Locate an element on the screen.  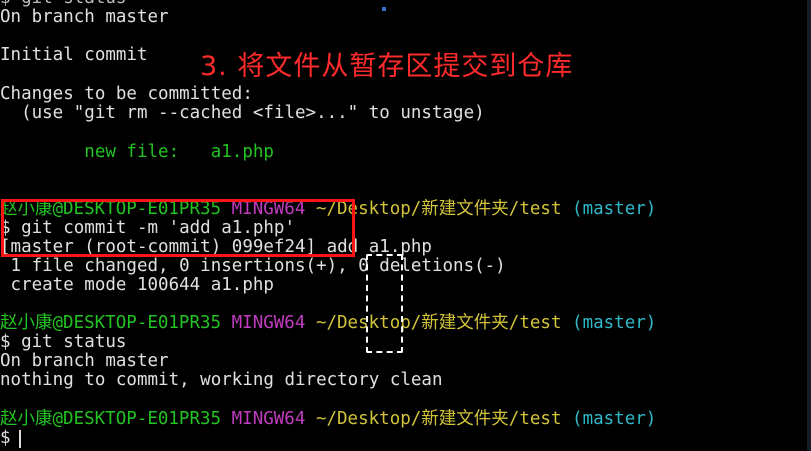
terminal-line-new-file: new file: a1.php is located at coordinates (137, 152).